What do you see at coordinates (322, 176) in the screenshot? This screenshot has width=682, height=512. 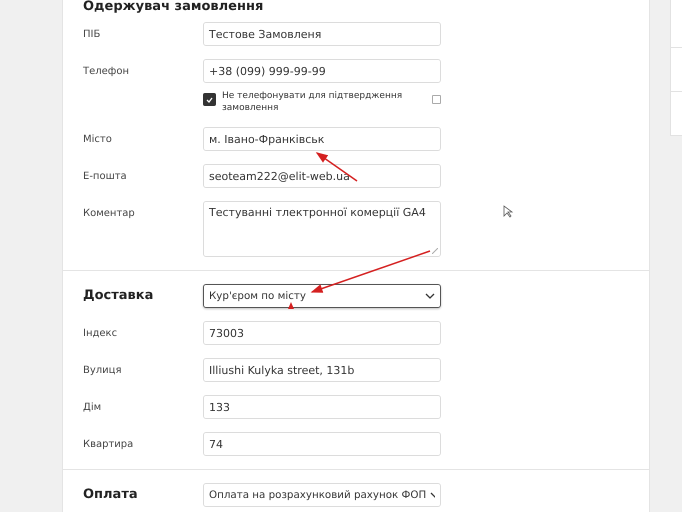 I see `input-field: seoteam222@elit-web.ua` at bounding box center [322, 176].